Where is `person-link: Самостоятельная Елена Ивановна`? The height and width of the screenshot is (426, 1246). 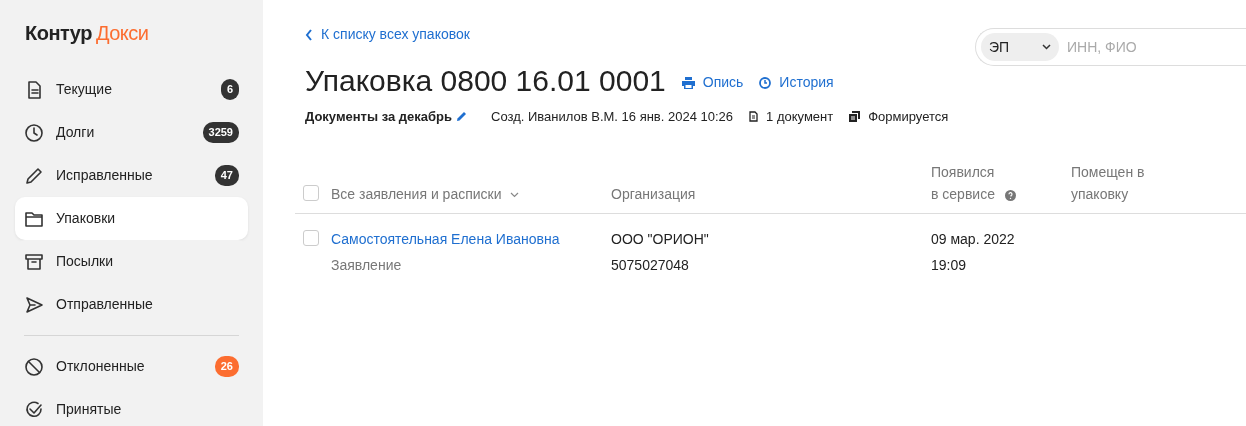
person-link: Самостоятельная Елена Ивановна is located at coordinates (471, 239).